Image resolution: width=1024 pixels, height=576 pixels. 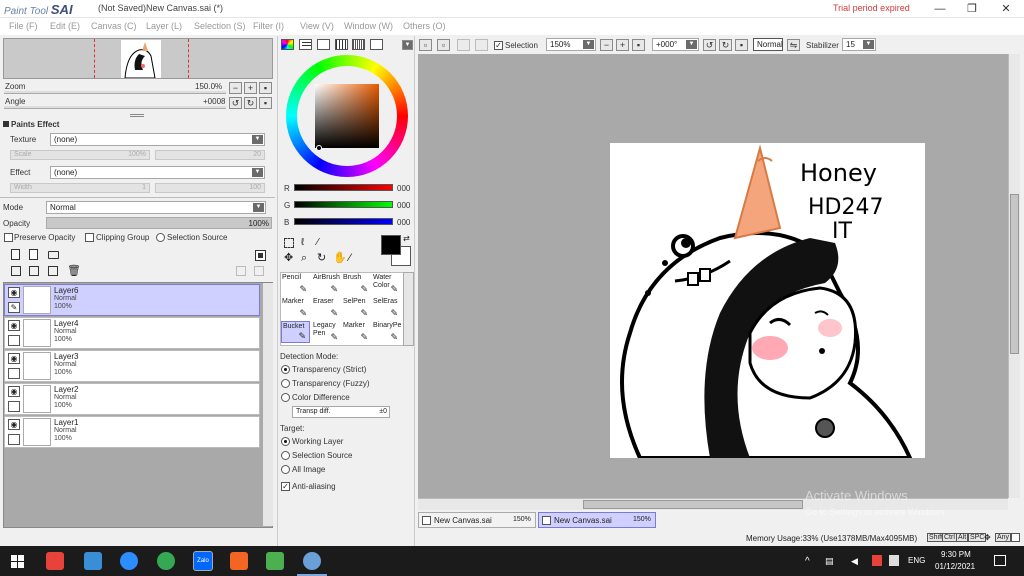 I want to click on angle-select: +000° ▼, so click(x=675, y=44).